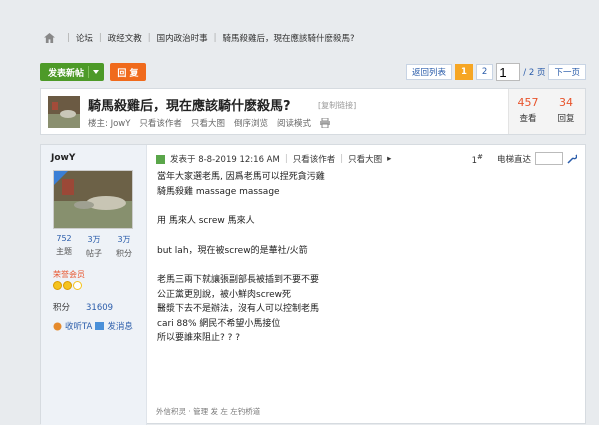 The height and width of the screenshot is (425, 599). I want to click on user-stat: 3万积分, so click(124, 246).